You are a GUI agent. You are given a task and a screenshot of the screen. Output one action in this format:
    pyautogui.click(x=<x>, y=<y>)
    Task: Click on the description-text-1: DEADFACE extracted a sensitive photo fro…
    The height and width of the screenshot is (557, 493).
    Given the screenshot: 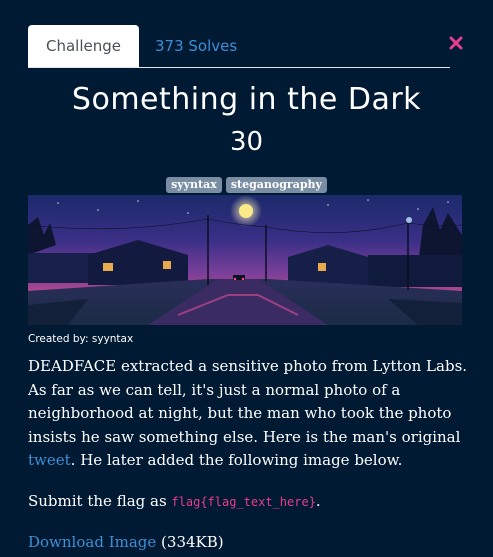 What is the action you would take?
    pyautogui.click(x=248, y=401)
    